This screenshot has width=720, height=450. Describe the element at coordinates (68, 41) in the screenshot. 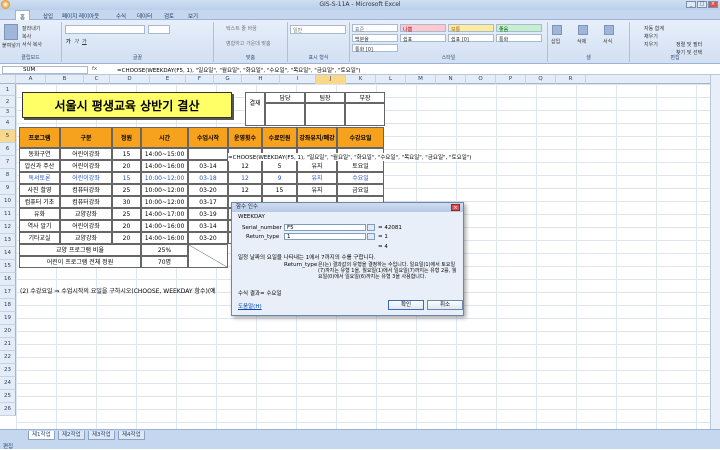

I see `bold-button: 가` at that location.